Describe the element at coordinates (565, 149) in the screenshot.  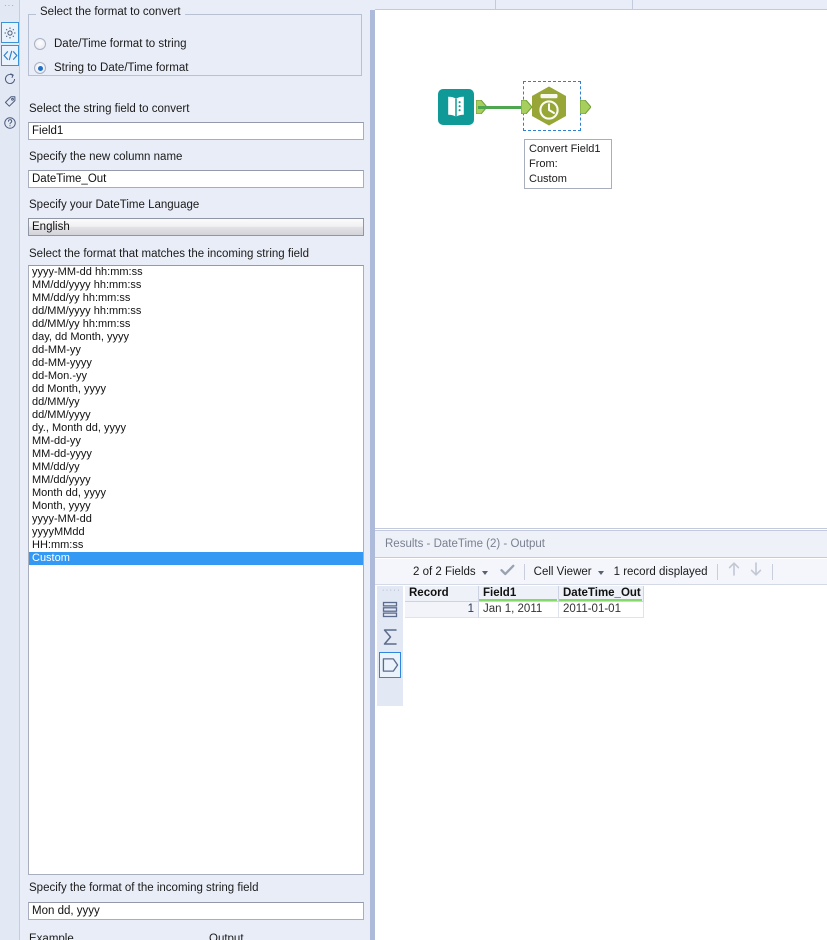
I see `annotation-line-1: Convert Field1` at that location.